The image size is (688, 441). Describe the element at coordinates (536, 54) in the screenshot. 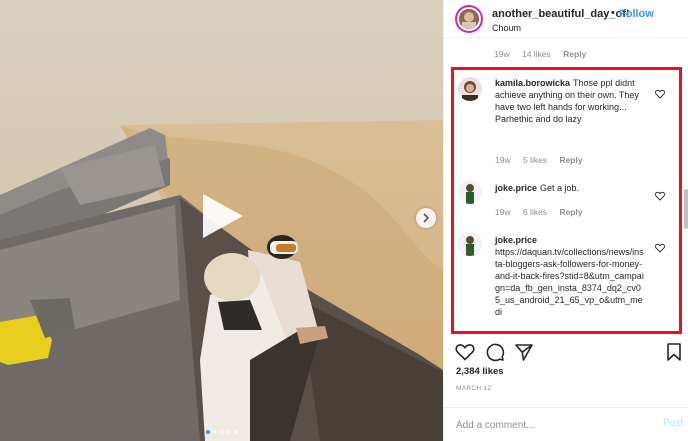

I see `comment-likes: 14 likes` at that location.